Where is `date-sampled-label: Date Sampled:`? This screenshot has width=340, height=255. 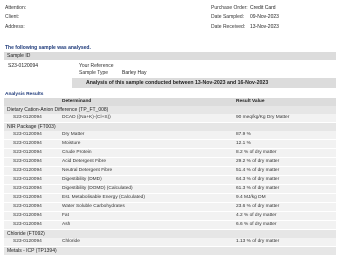 date-sampled-label: Date Sampled: is located at coordinates (228, 17).